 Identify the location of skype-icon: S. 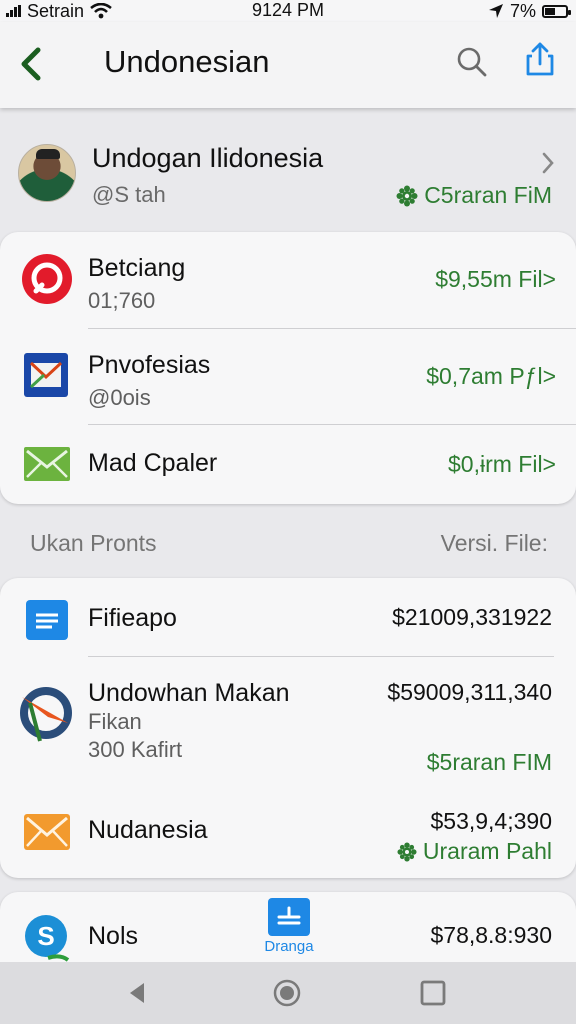
(47, 938).